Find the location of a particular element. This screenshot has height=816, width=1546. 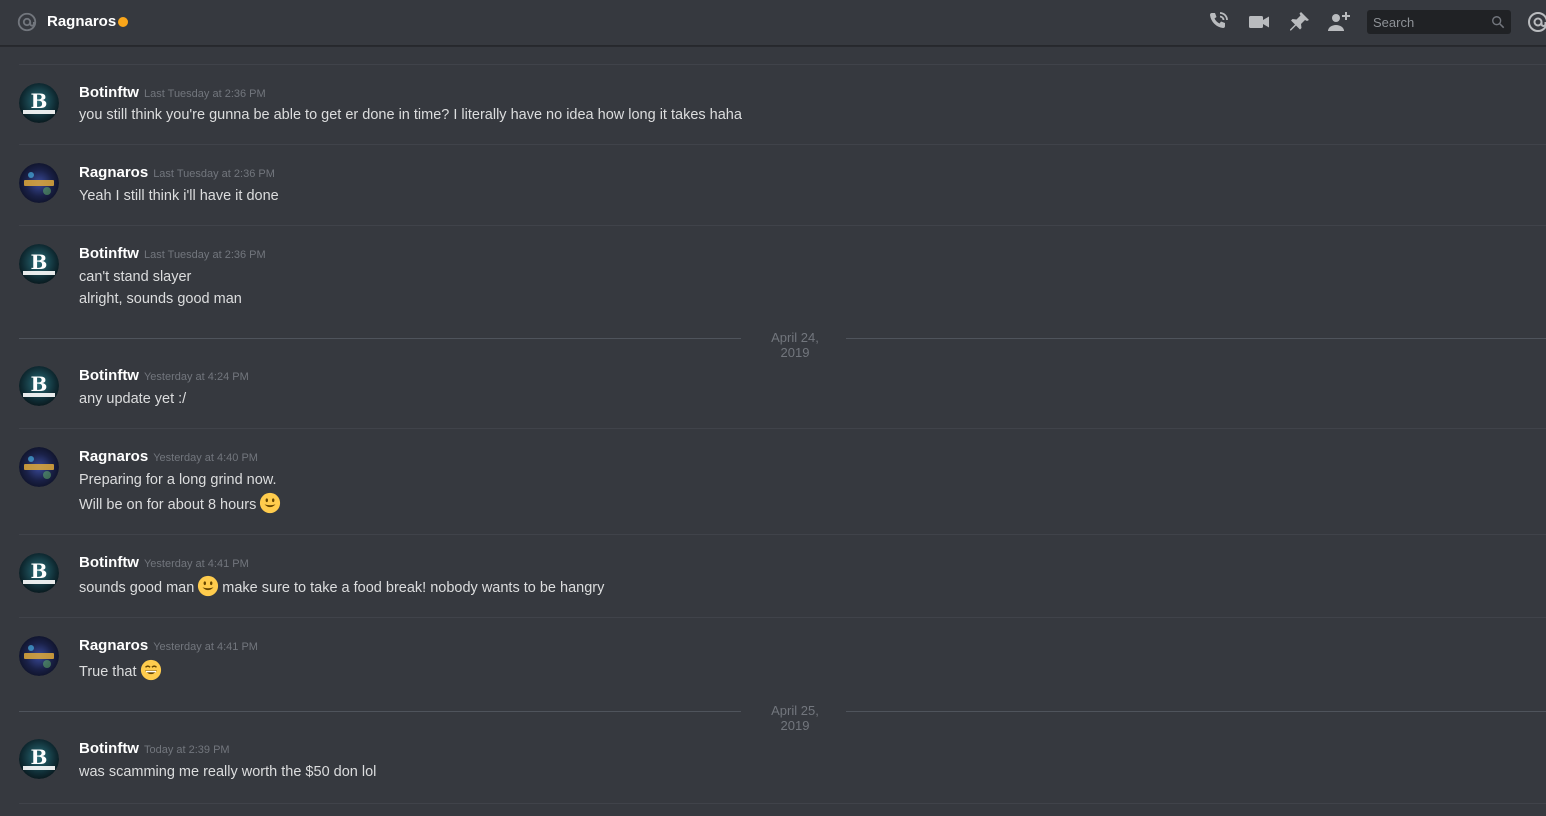

message-author: Ragnaros Last Tuesday at 2:36 PM is located at coordinates (177, 172).